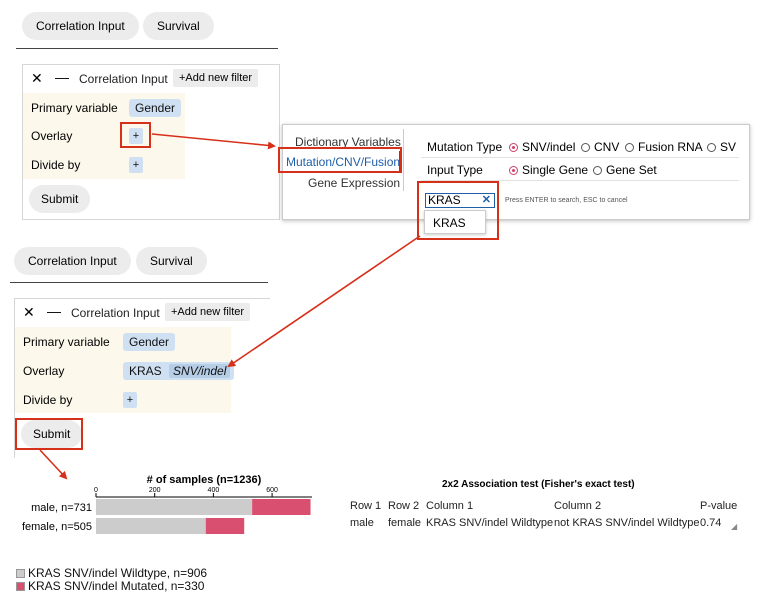  What do you see at coordinates (213, 141) in the screenshot?
I see `arrow-overlay-to-menu` at bounding box center [213, 141].